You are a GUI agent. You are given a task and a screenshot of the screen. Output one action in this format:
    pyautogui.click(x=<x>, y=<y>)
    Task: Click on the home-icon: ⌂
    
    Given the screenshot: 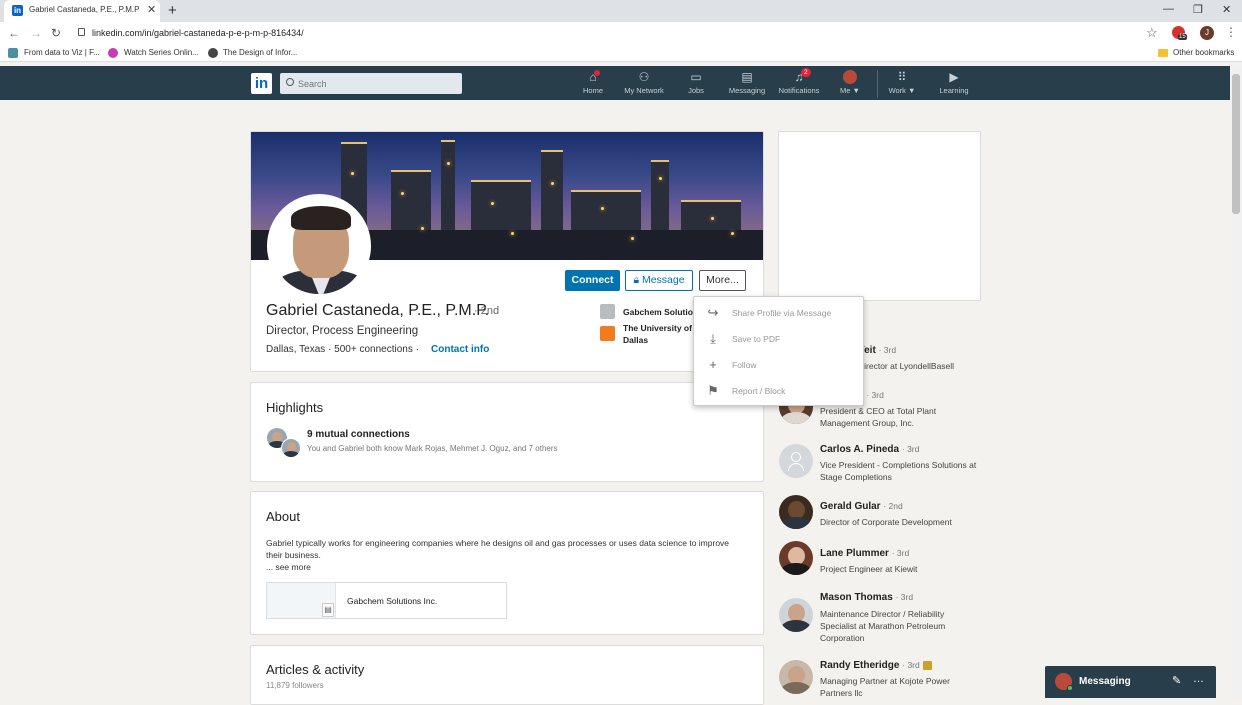 What is the action you would take?
    pyautogui.click(x=593, y=77)
    